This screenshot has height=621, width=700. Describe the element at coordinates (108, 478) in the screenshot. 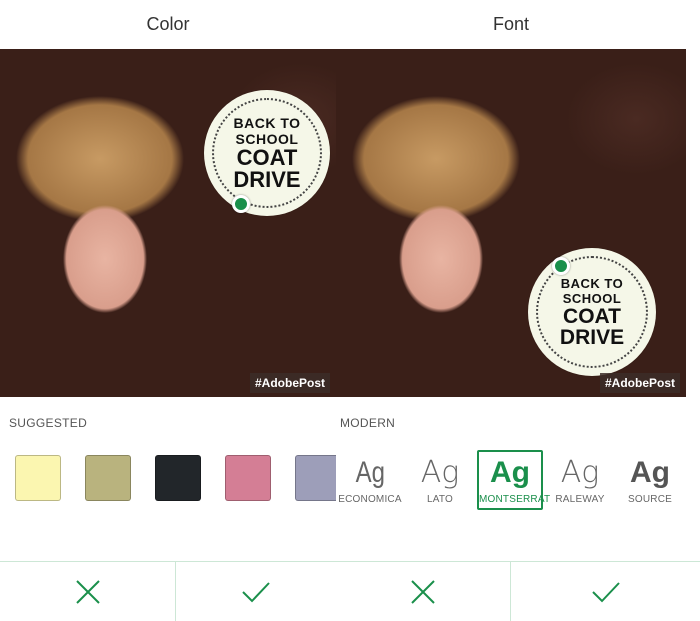

I see `swatch-olive` at that location.